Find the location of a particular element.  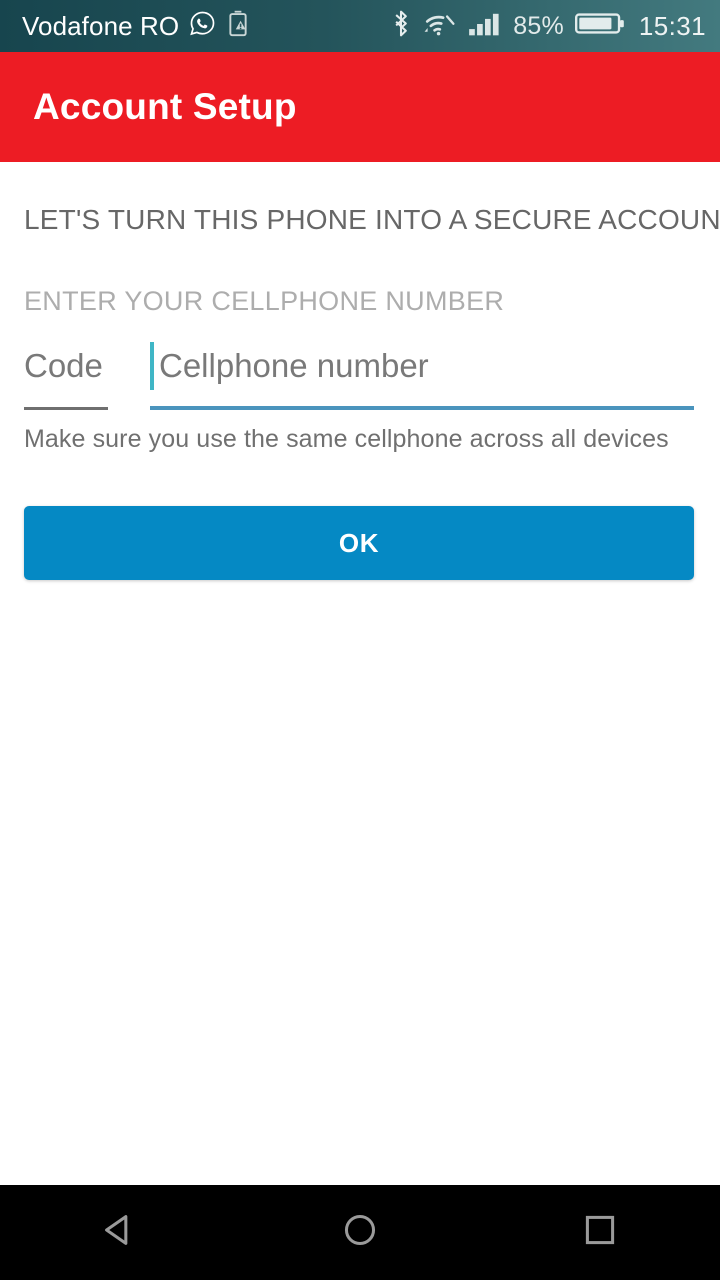

circle-icon is located at coordinates (360, 1232).